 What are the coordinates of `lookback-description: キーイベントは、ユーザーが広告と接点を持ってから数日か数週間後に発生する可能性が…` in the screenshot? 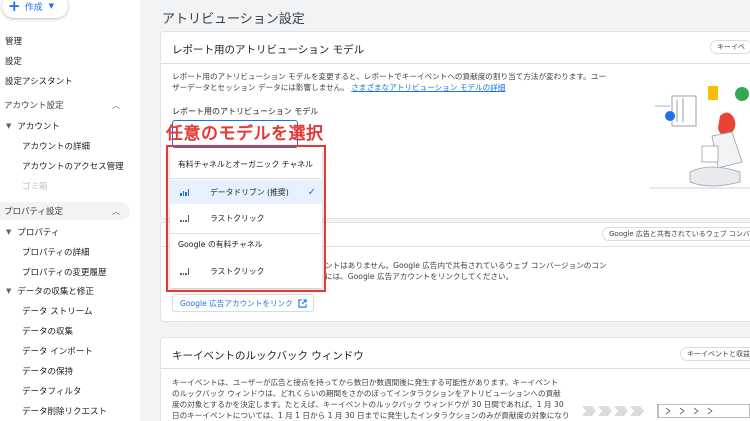 It's located at (377, 399).